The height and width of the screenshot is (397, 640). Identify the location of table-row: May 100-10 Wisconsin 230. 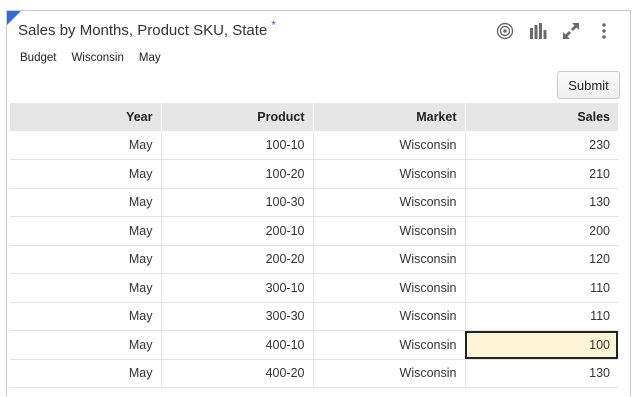
(314, 145).